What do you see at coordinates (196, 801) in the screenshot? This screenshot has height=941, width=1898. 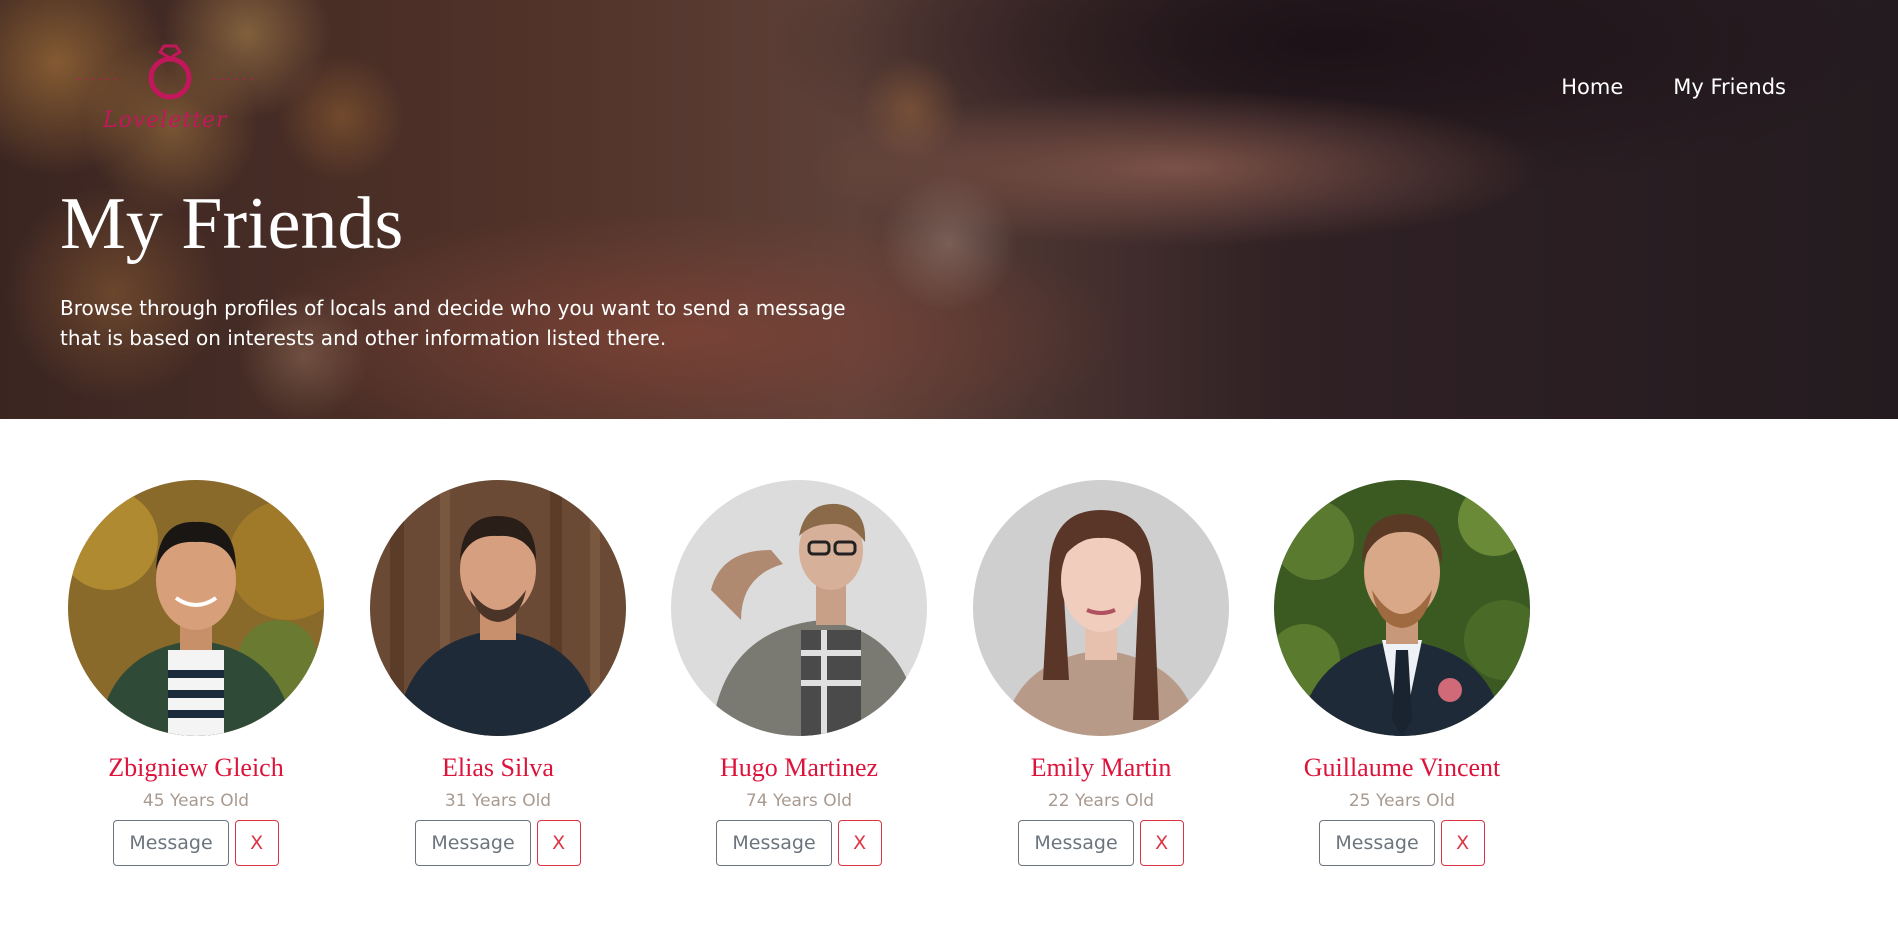 I see `friend-age: 45 Years Old` at bounding box center [196, 801].